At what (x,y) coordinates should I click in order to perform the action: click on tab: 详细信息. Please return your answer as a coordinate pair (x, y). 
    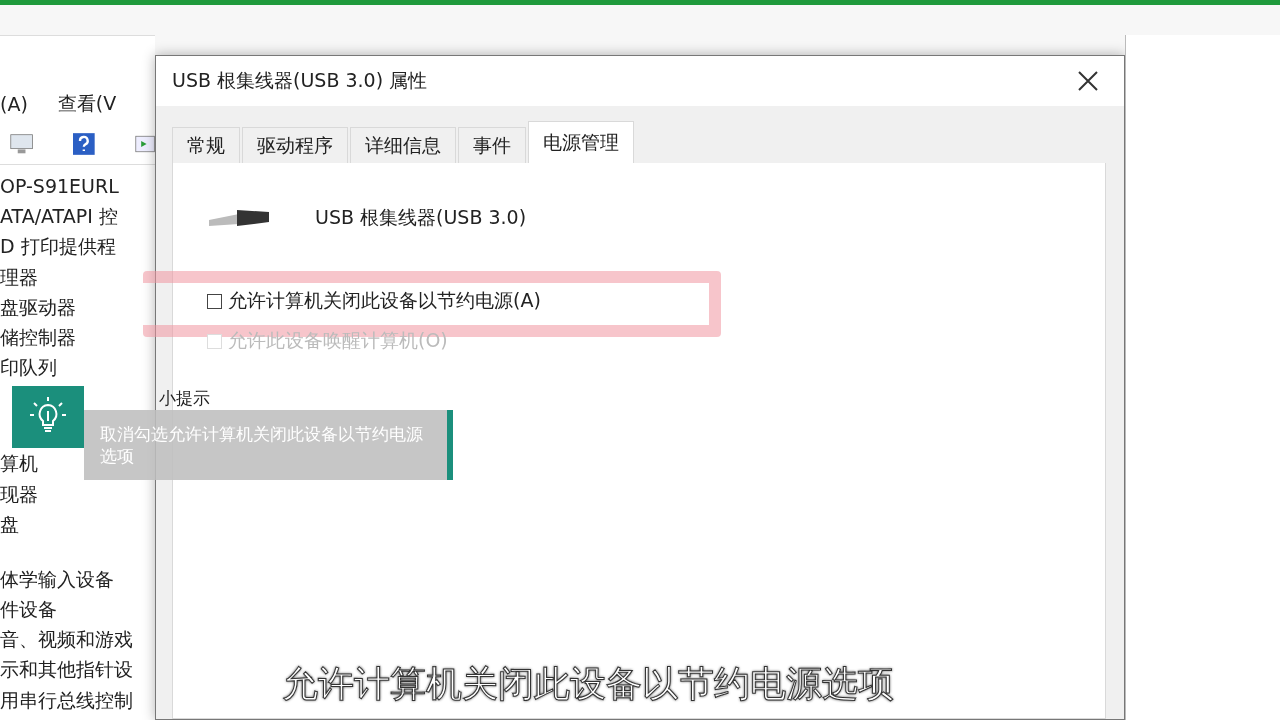
    Looking at the image, I should click on (403, 145).